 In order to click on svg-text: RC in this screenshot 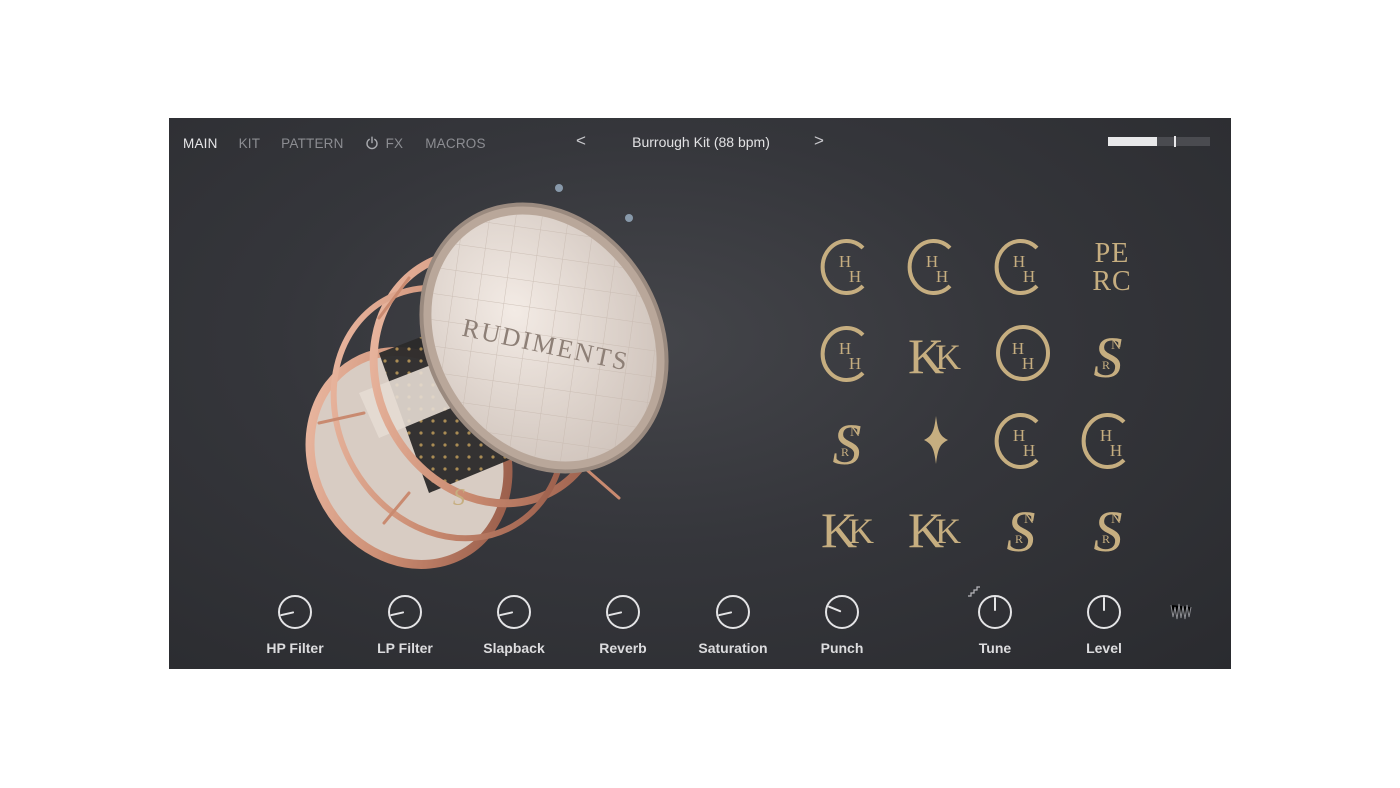, I will do `click(1111, 281)`.